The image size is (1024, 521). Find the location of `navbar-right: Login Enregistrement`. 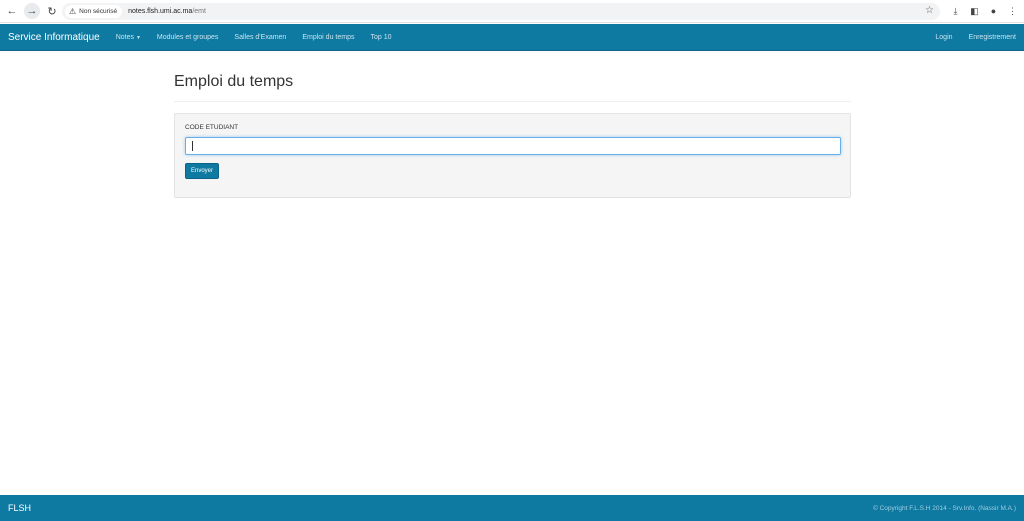

navbar-right: Login Enregistrement is located at coordinates (975, 37).